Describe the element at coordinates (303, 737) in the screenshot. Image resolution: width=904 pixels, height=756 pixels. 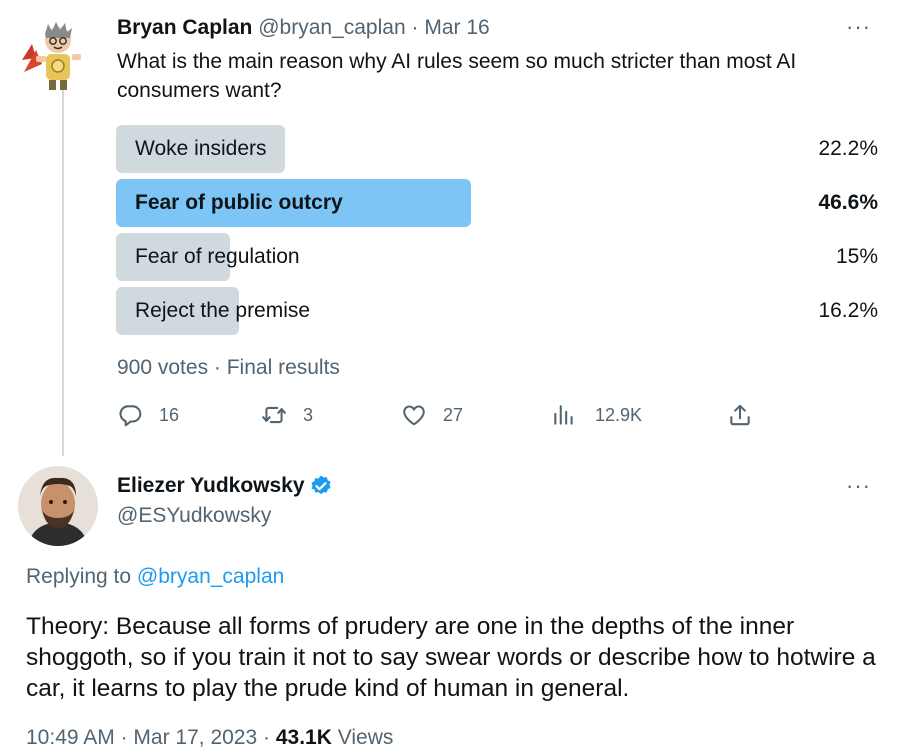
I see `views-count: 43.1K` at that location.